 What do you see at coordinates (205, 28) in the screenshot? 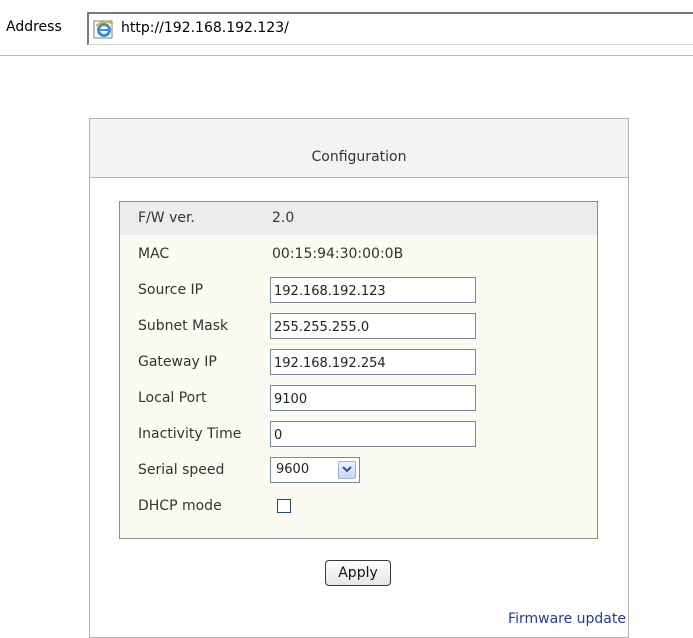
I see `address-url: http://192.168.192.123/` at bounding box center [205, 28].